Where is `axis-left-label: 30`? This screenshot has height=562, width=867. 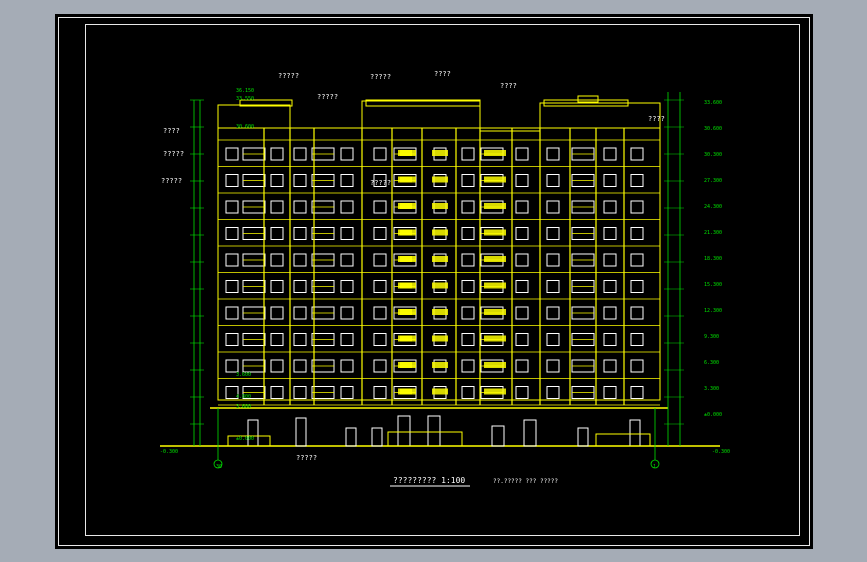
axis-left-label: 30 is located at coordinates (219, 467).